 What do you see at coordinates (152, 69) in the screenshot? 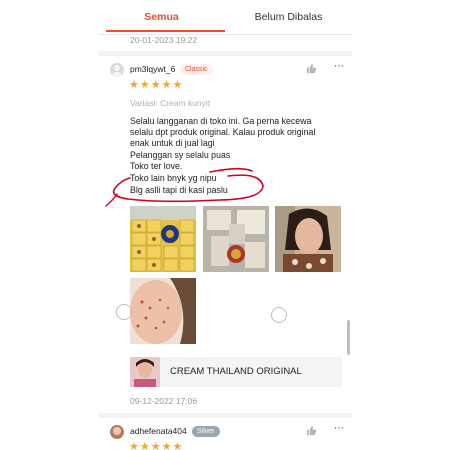
I see `reviewer-username: pm3lqywt_6` at bounding box center [152, 69].